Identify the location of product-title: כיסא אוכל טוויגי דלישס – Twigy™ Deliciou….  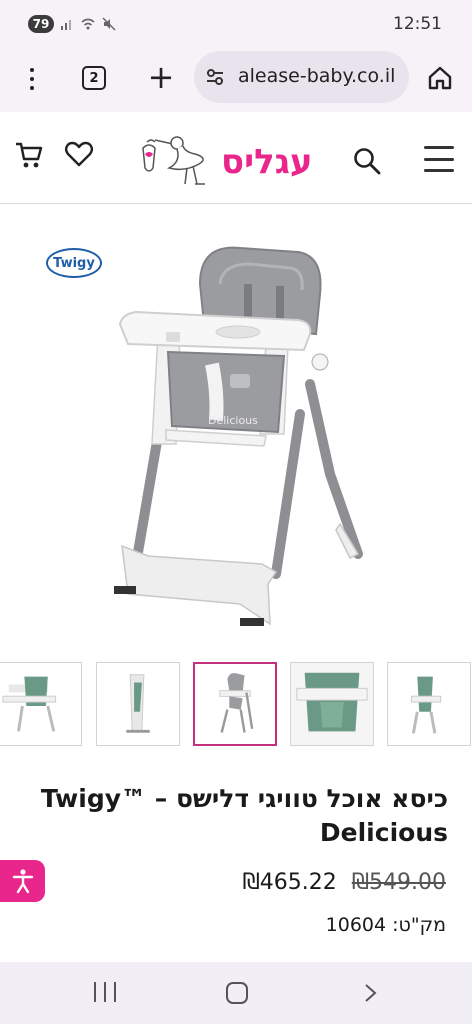
(244, 815).